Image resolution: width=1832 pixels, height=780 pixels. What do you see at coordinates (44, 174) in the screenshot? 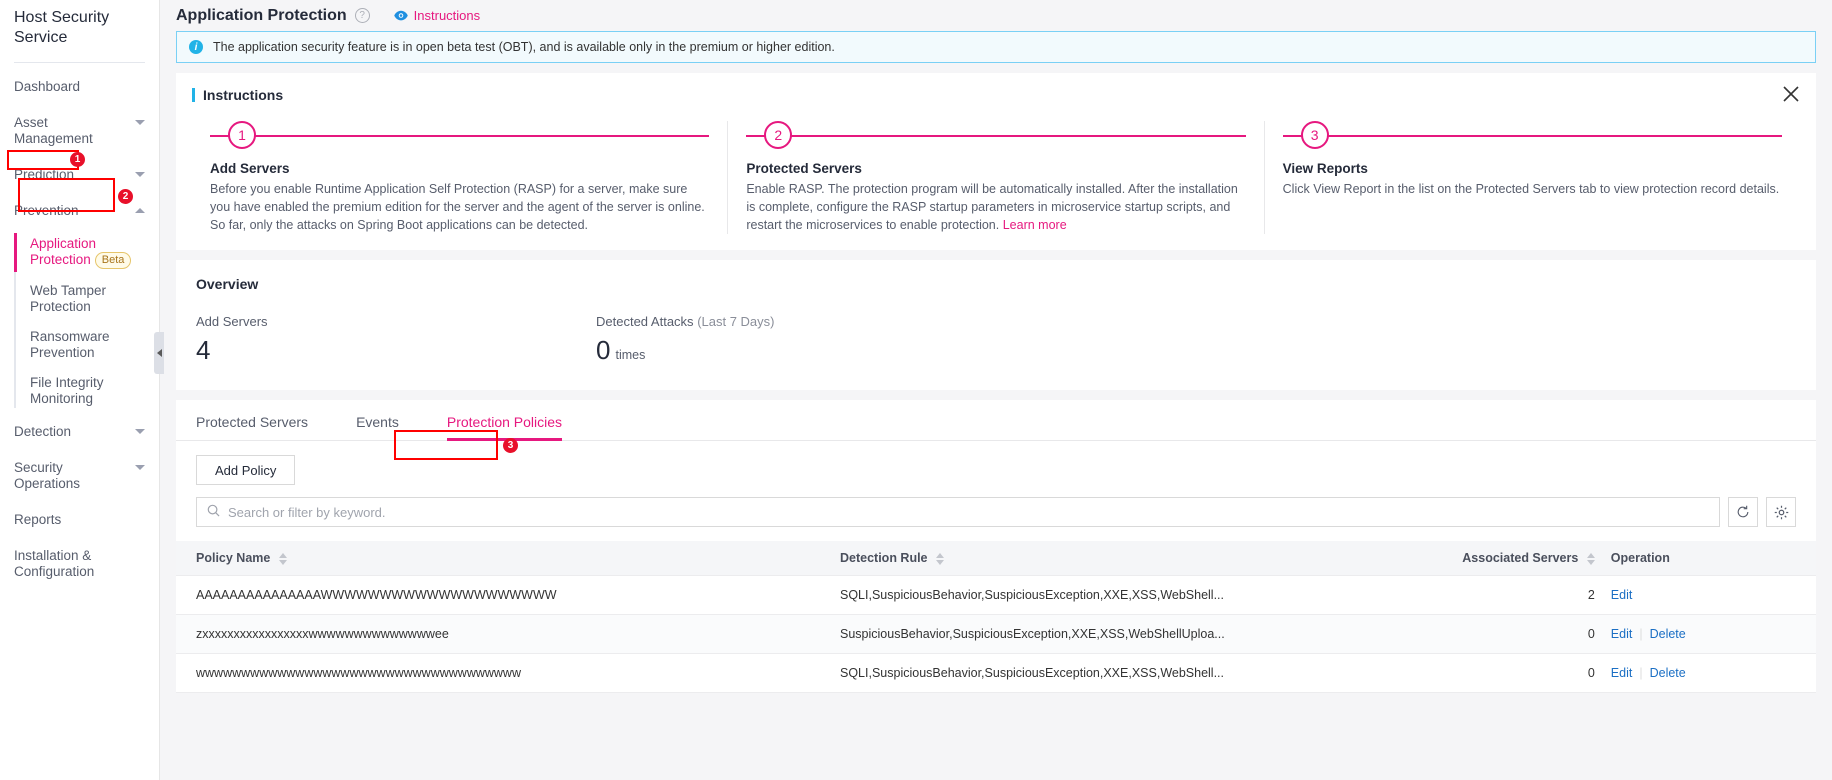
I see `sidebar-item-label: Prediction` at bounding box center [44, 174].